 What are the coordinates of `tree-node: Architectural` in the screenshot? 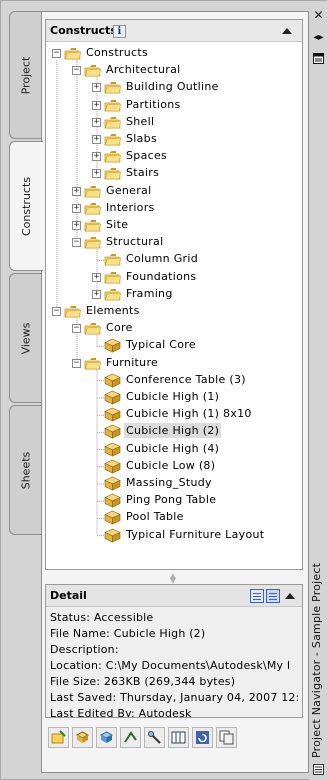 It's located at (143, 69).